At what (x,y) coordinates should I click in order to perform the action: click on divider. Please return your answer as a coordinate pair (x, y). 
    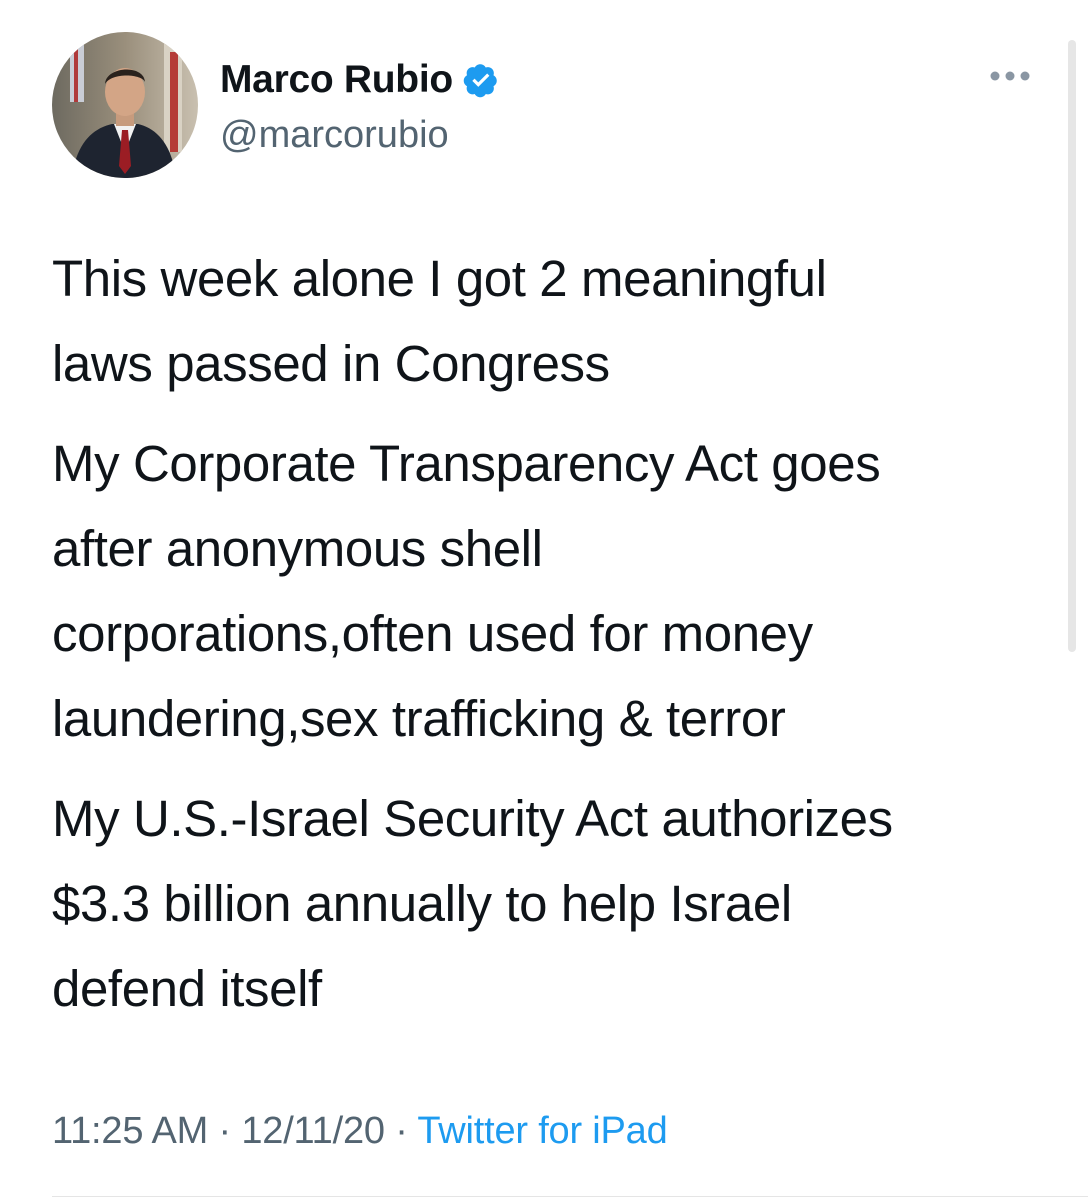
    Looking at the image, I should click on (570, 1196).